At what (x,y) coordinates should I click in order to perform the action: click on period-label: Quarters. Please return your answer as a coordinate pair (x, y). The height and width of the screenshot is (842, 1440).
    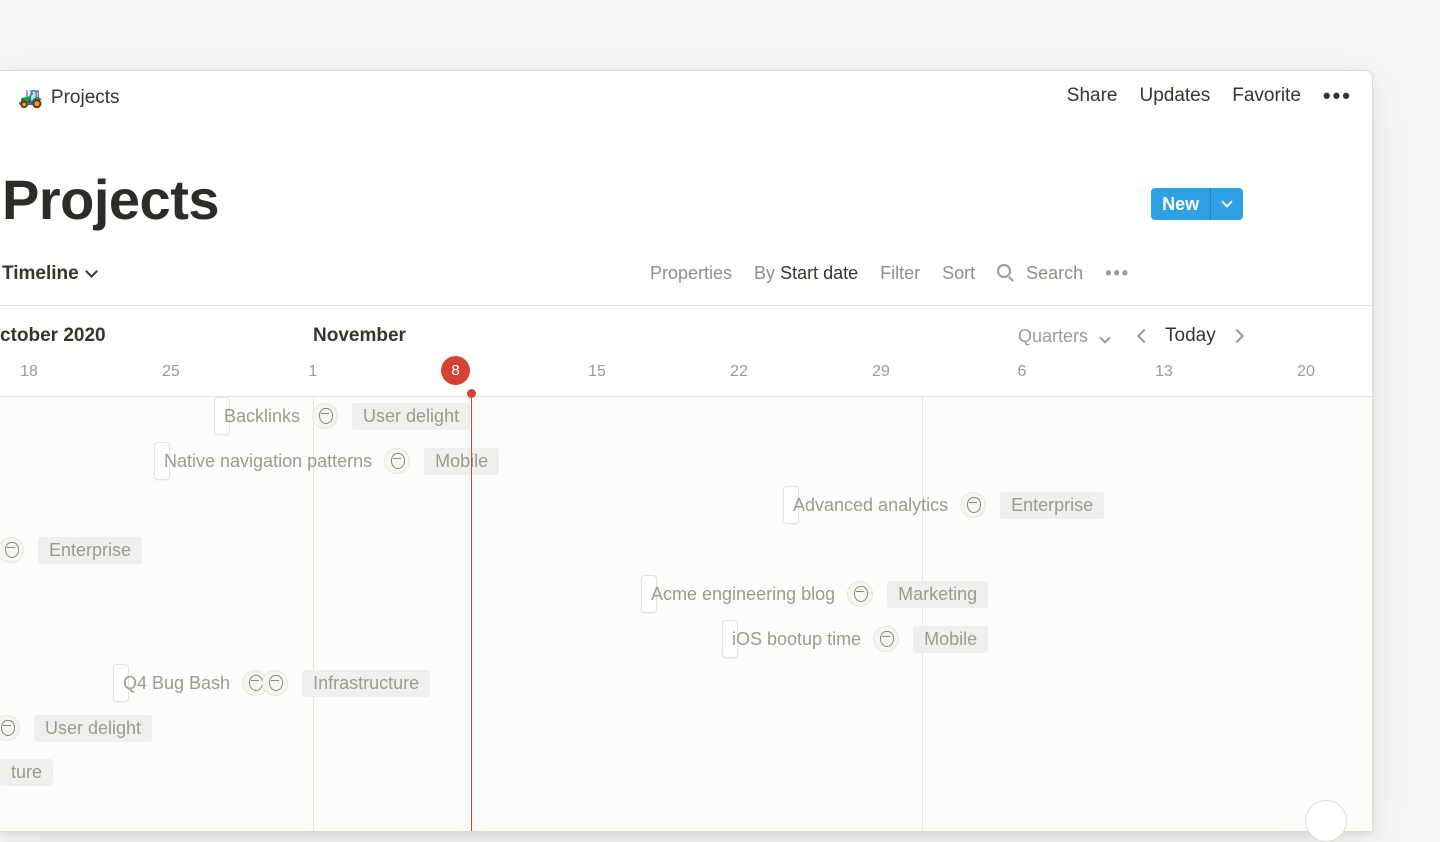
    Looking at the image, I should click on (1053, 335).